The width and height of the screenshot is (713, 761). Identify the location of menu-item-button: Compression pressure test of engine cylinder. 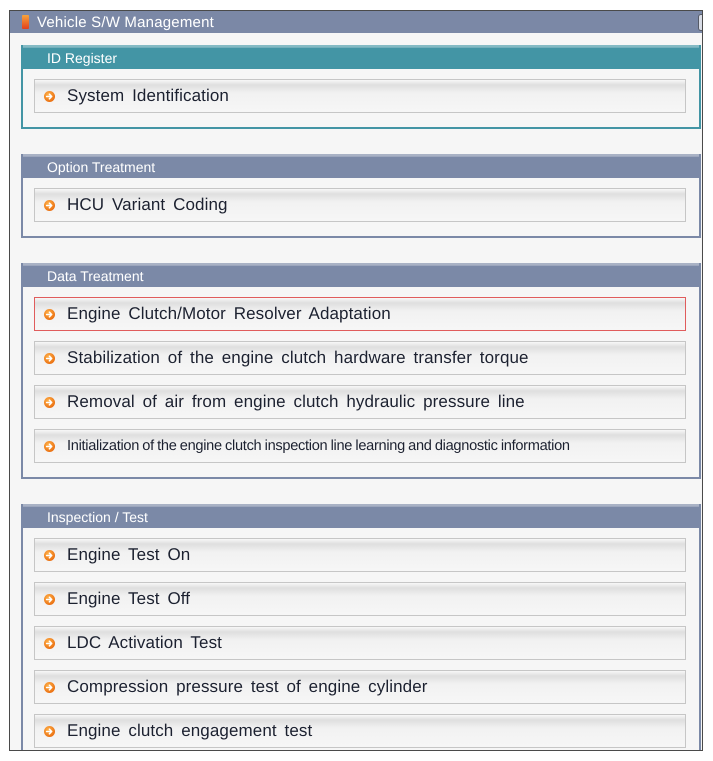
(360, 687).